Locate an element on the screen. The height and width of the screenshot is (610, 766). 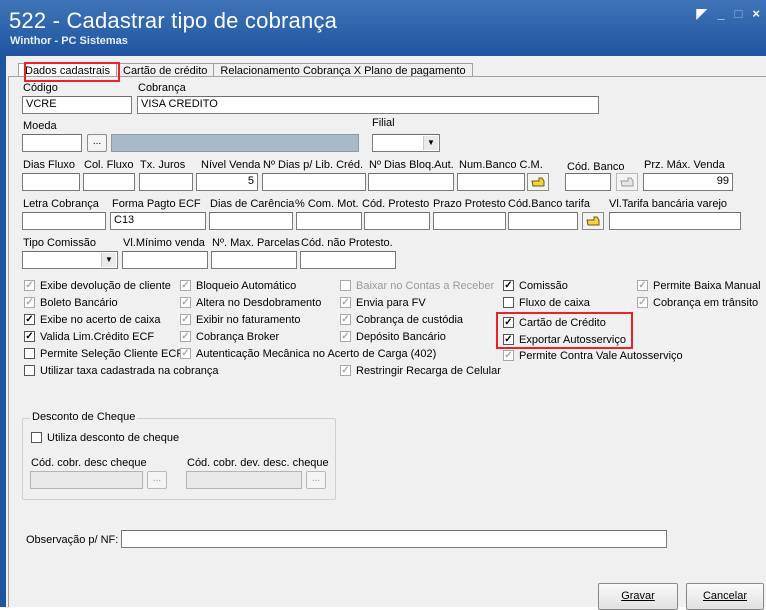
cod-protesto-label: Cód. Protesto is located at coordinates (396, 204).